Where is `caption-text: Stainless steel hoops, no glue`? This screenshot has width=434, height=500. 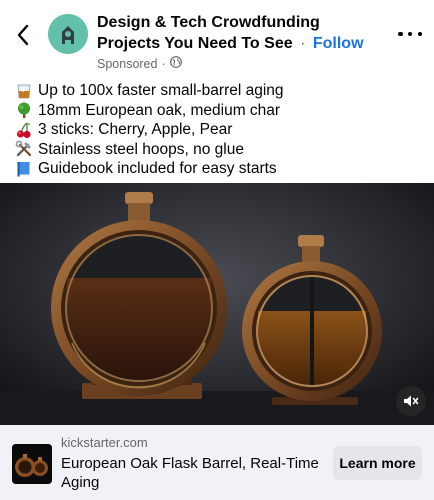
caption-text: Stainless steel hoops, no glue is located at coordinates (141, 149).